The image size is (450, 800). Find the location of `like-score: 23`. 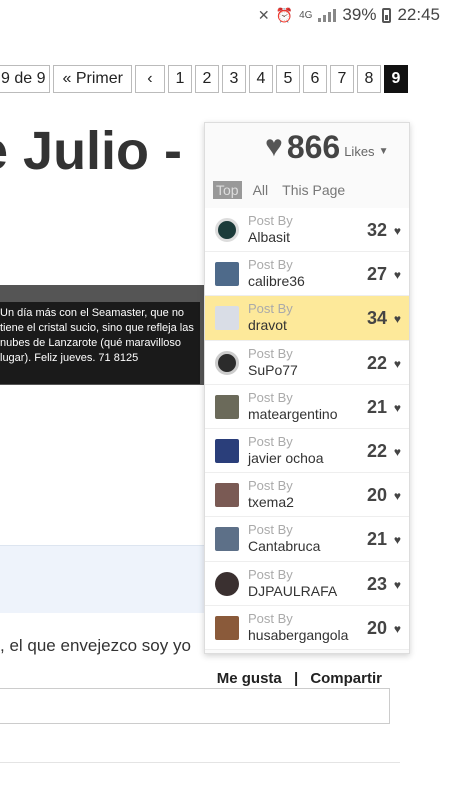

like-score: 23 is located at coordinates (376, 583).